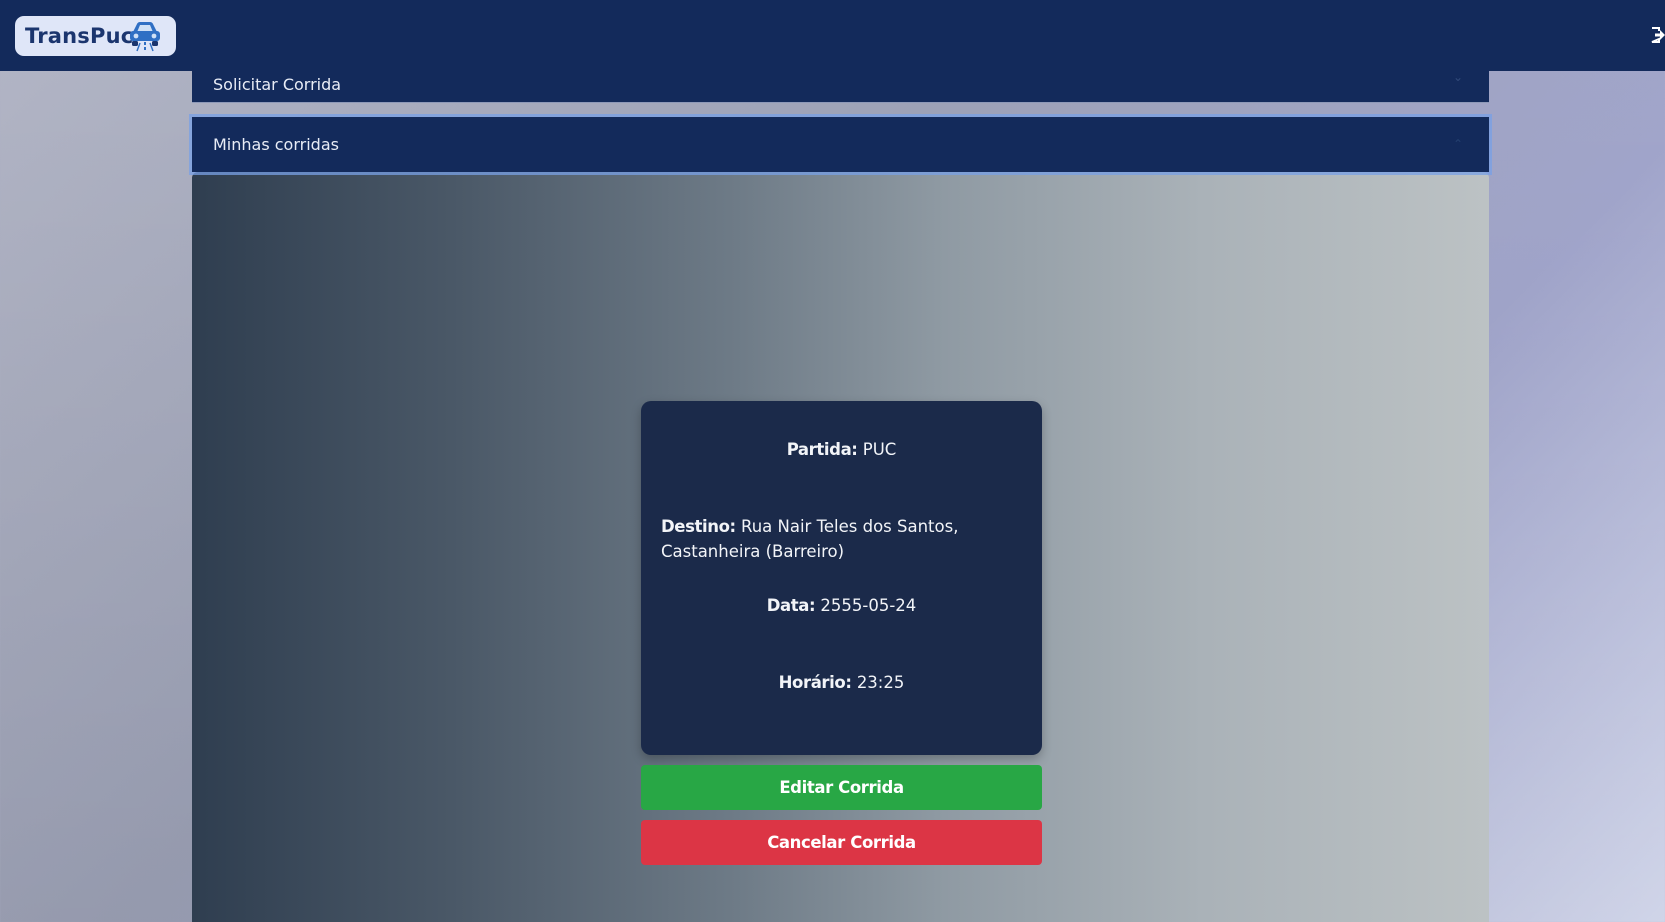 This screenshot has height=922, width=1665. What do you see at coordinates (1458, 144) in the screenshot?
I see `chevron-up-icon: ⌃` at bounding box center [1458, 144].